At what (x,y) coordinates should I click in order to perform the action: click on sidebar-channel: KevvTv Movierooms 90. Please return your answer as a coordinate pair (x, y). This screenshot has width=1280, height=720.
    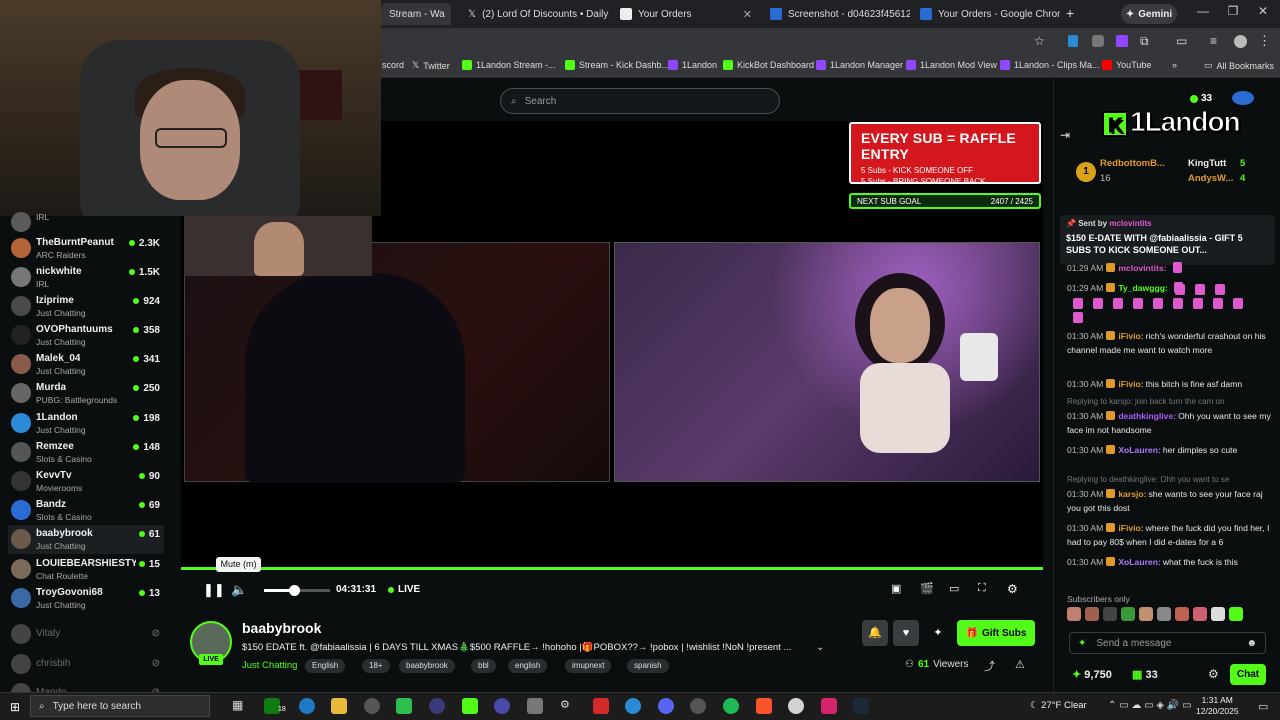
    Looking at the image, I should click on (86, 481).